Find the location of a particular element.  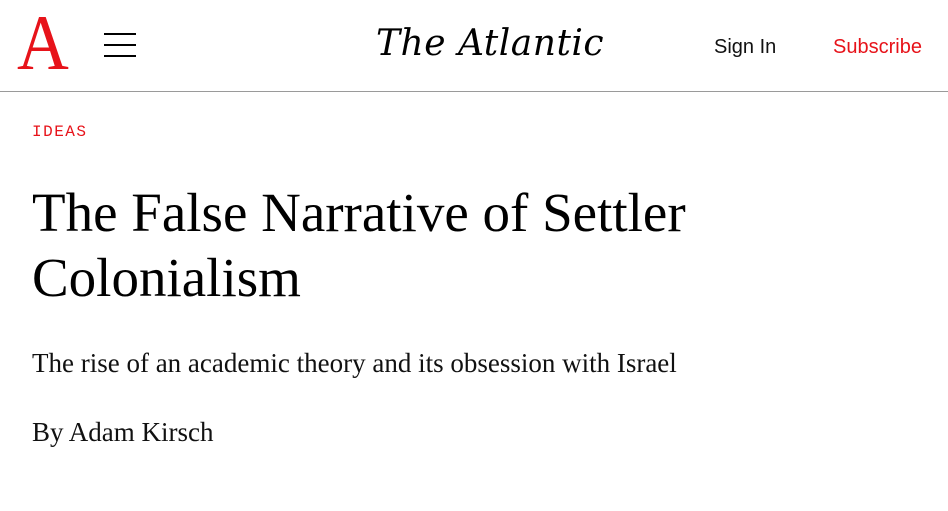

section-label: IDEAS is located at coordinates (60, 132).